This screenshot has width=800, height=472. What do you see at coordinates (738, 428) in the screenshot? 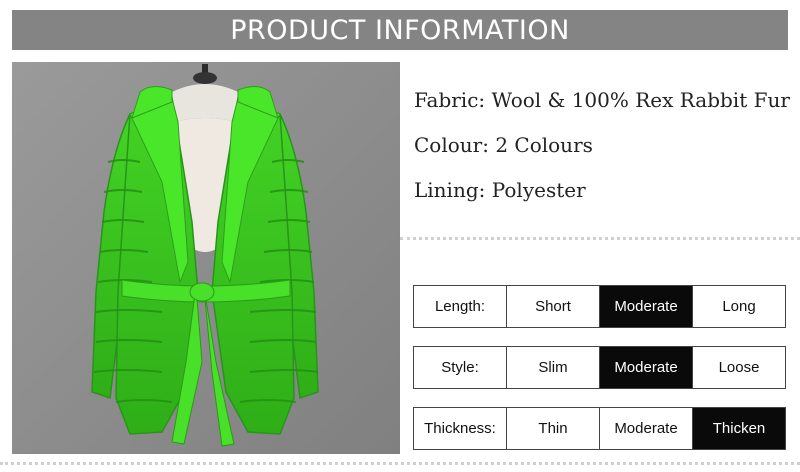
I see `size-option-selected: Thicken` at bounding box center [738, 428].